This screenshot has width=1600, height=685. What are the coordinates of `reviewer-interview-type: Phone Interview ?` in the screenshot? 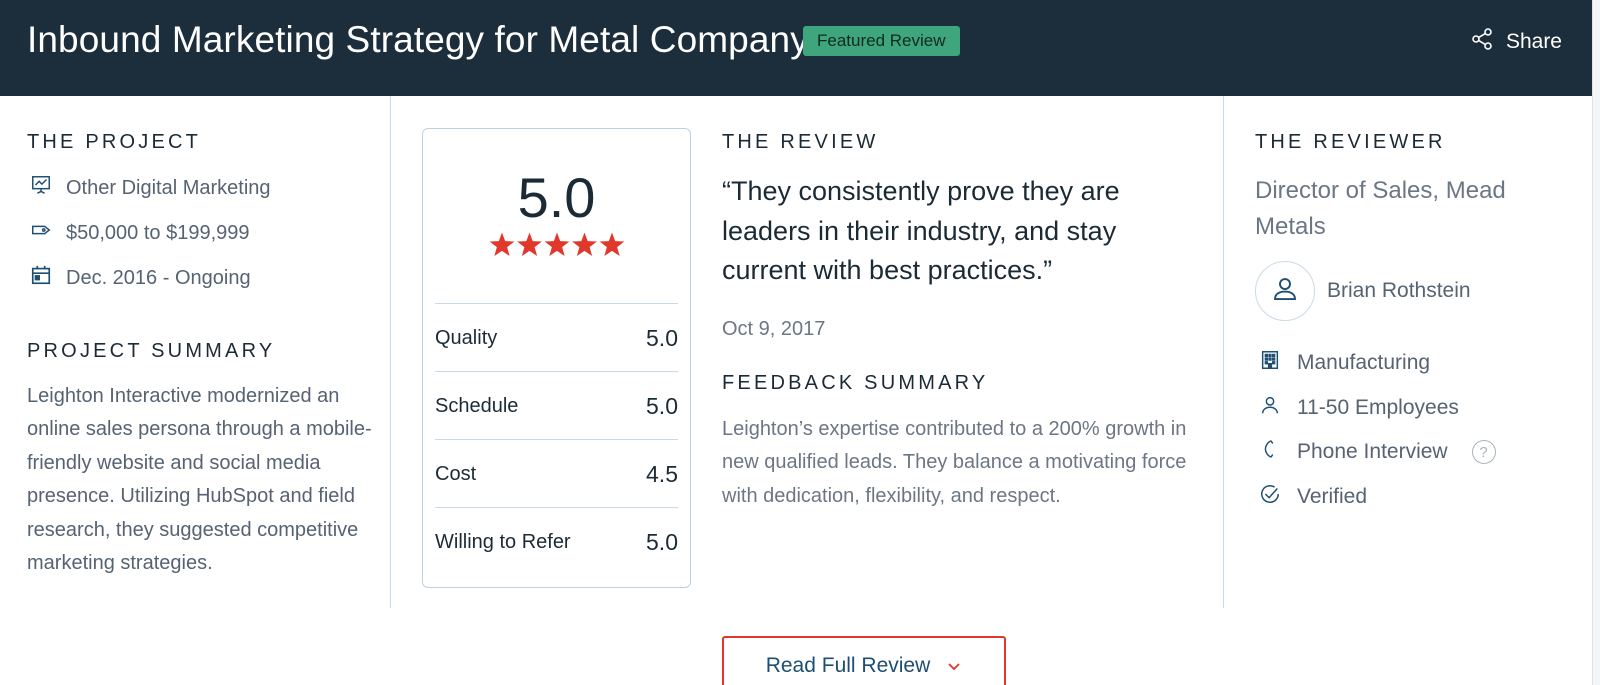 It's located at (1377, 452).